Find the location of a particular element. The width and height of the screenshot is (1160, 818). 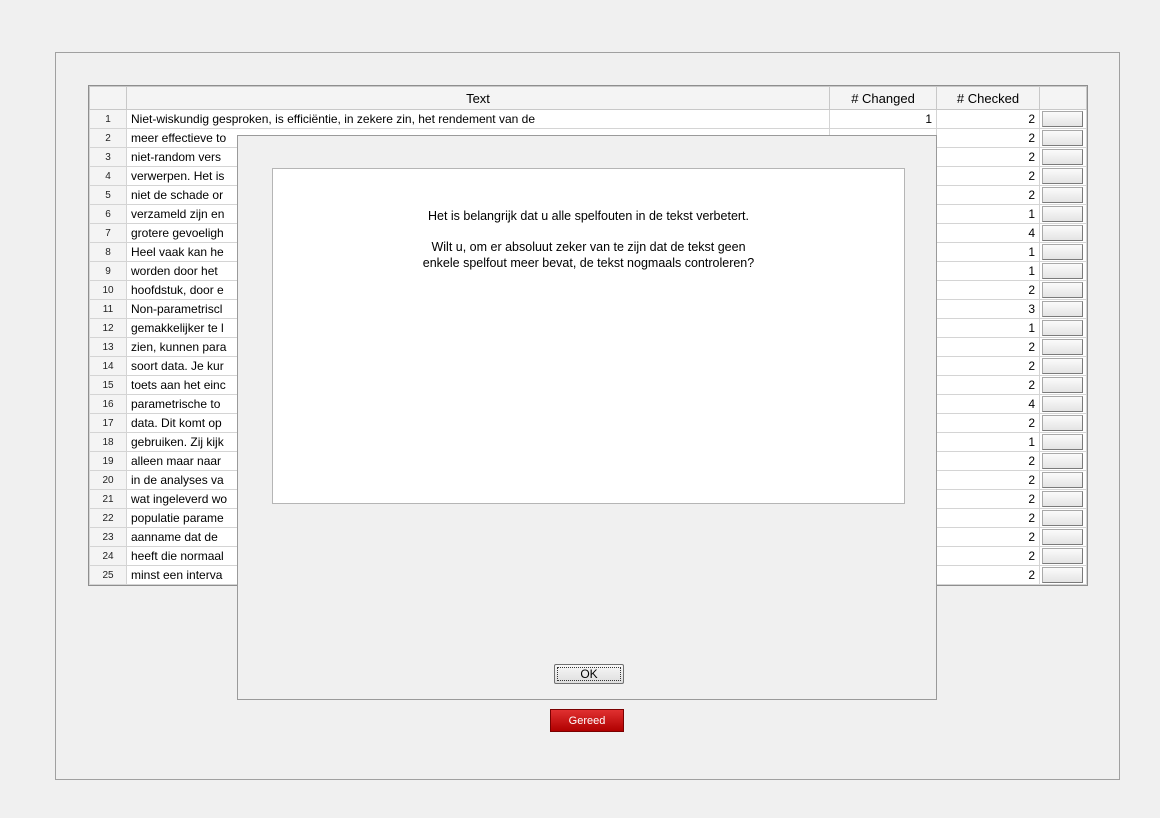

row-number: 2 is located at coordinates (108, 138).